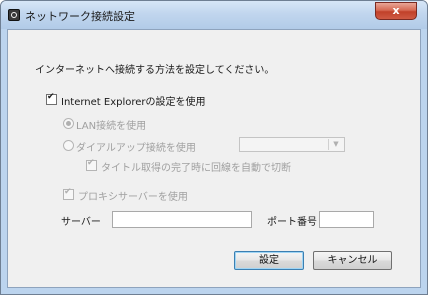 The image size is (428, 295). Describe the element at coordinates (196, 166) in the screenshot. I see `auto-disconnect-label: タイトル取得の完了時に回線を自動で切断` at that location.